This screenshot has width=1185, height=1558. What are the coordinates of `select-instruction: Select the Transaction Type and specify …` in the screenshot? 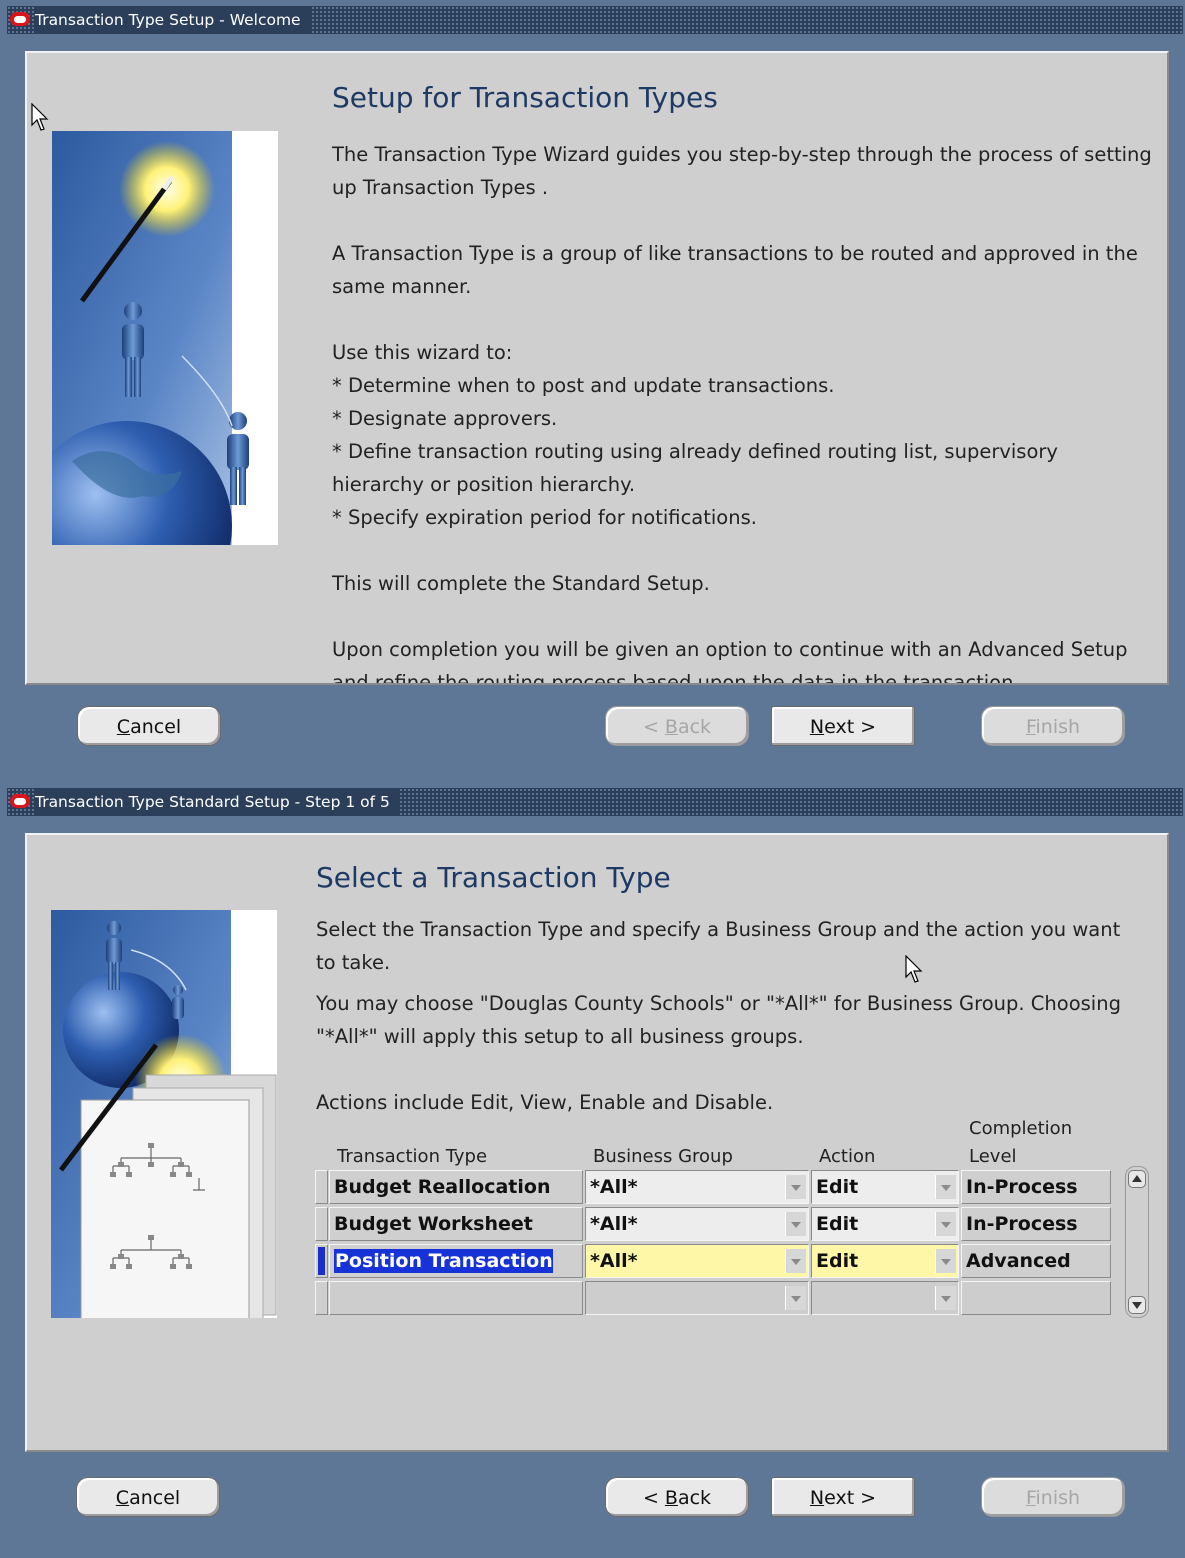 It's located at (718, 946).